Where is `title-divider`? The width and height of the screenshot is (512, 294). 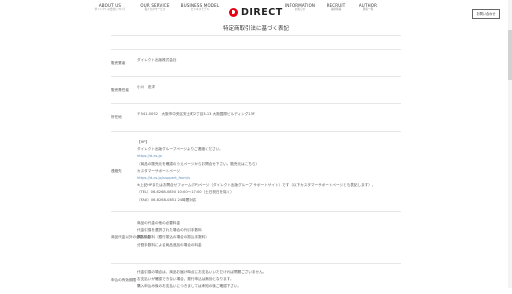 title-divider is located at coordinates (256, 35).